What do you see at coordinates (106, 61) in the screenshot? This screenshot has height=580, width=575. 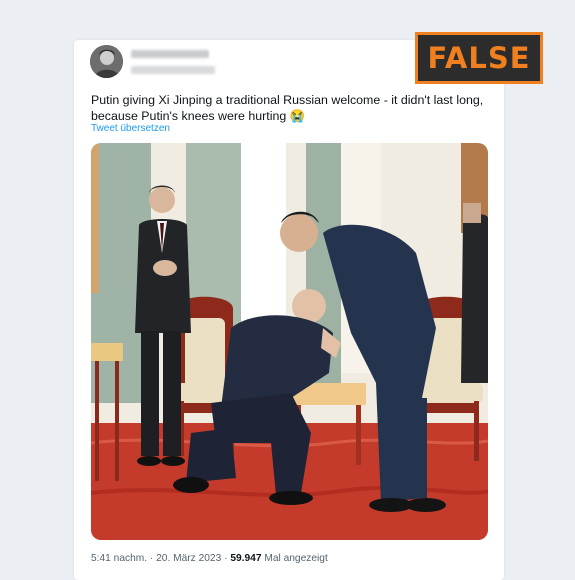 I see `avatar` at bounding box center [106, 61].